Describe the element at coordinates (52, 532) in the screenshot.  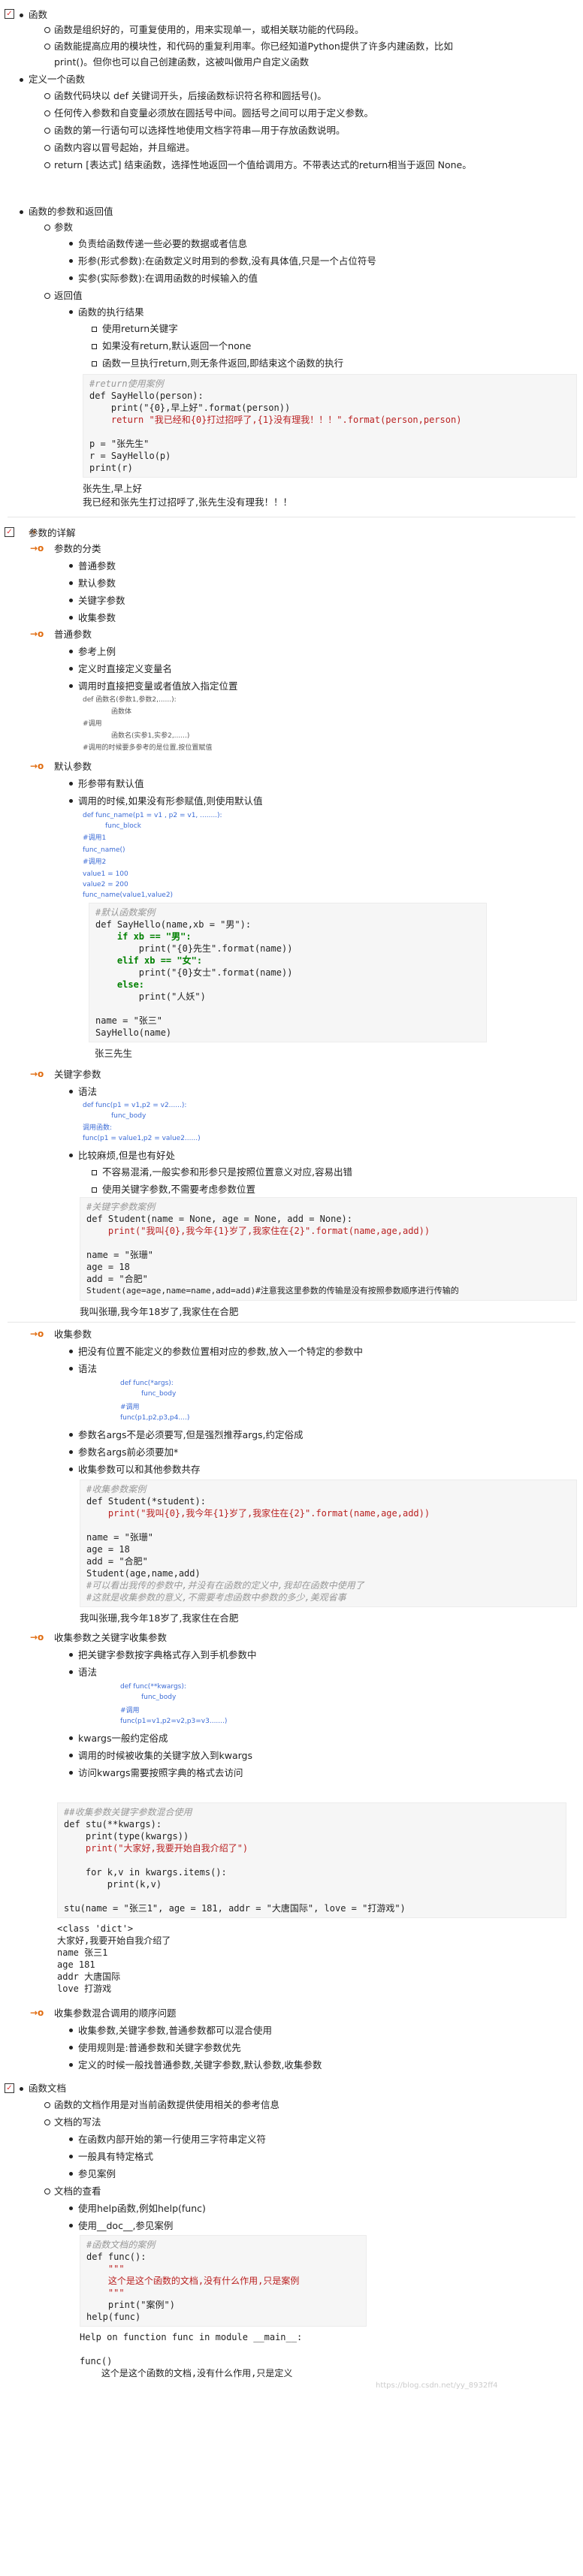
I see `section-title: 参数的详解` at that location.